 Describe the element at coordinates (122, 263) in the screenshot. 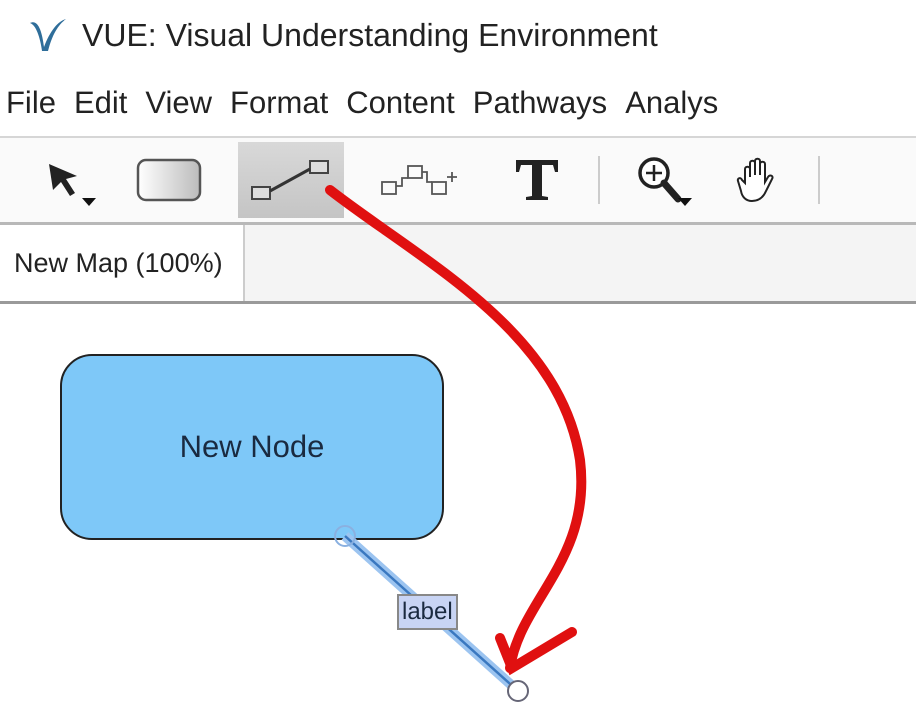

I see `map-tab: New Map (100%)` at that location.